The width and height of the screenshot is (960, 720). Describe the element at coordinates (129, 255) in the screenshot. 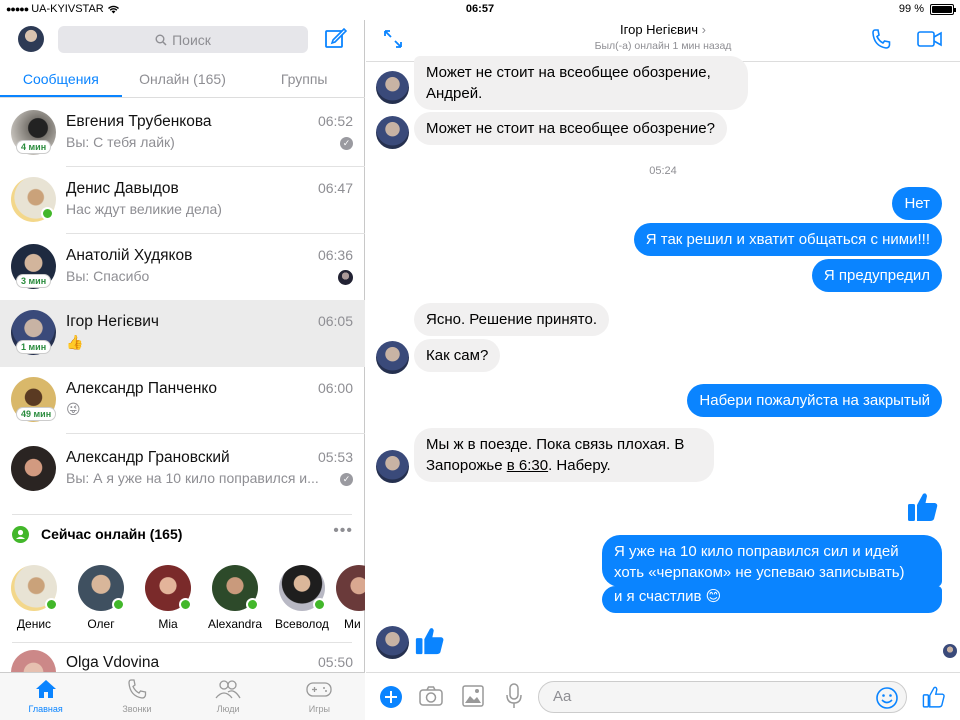

I see `conversation-name: Анатолій Худяков` at that location.